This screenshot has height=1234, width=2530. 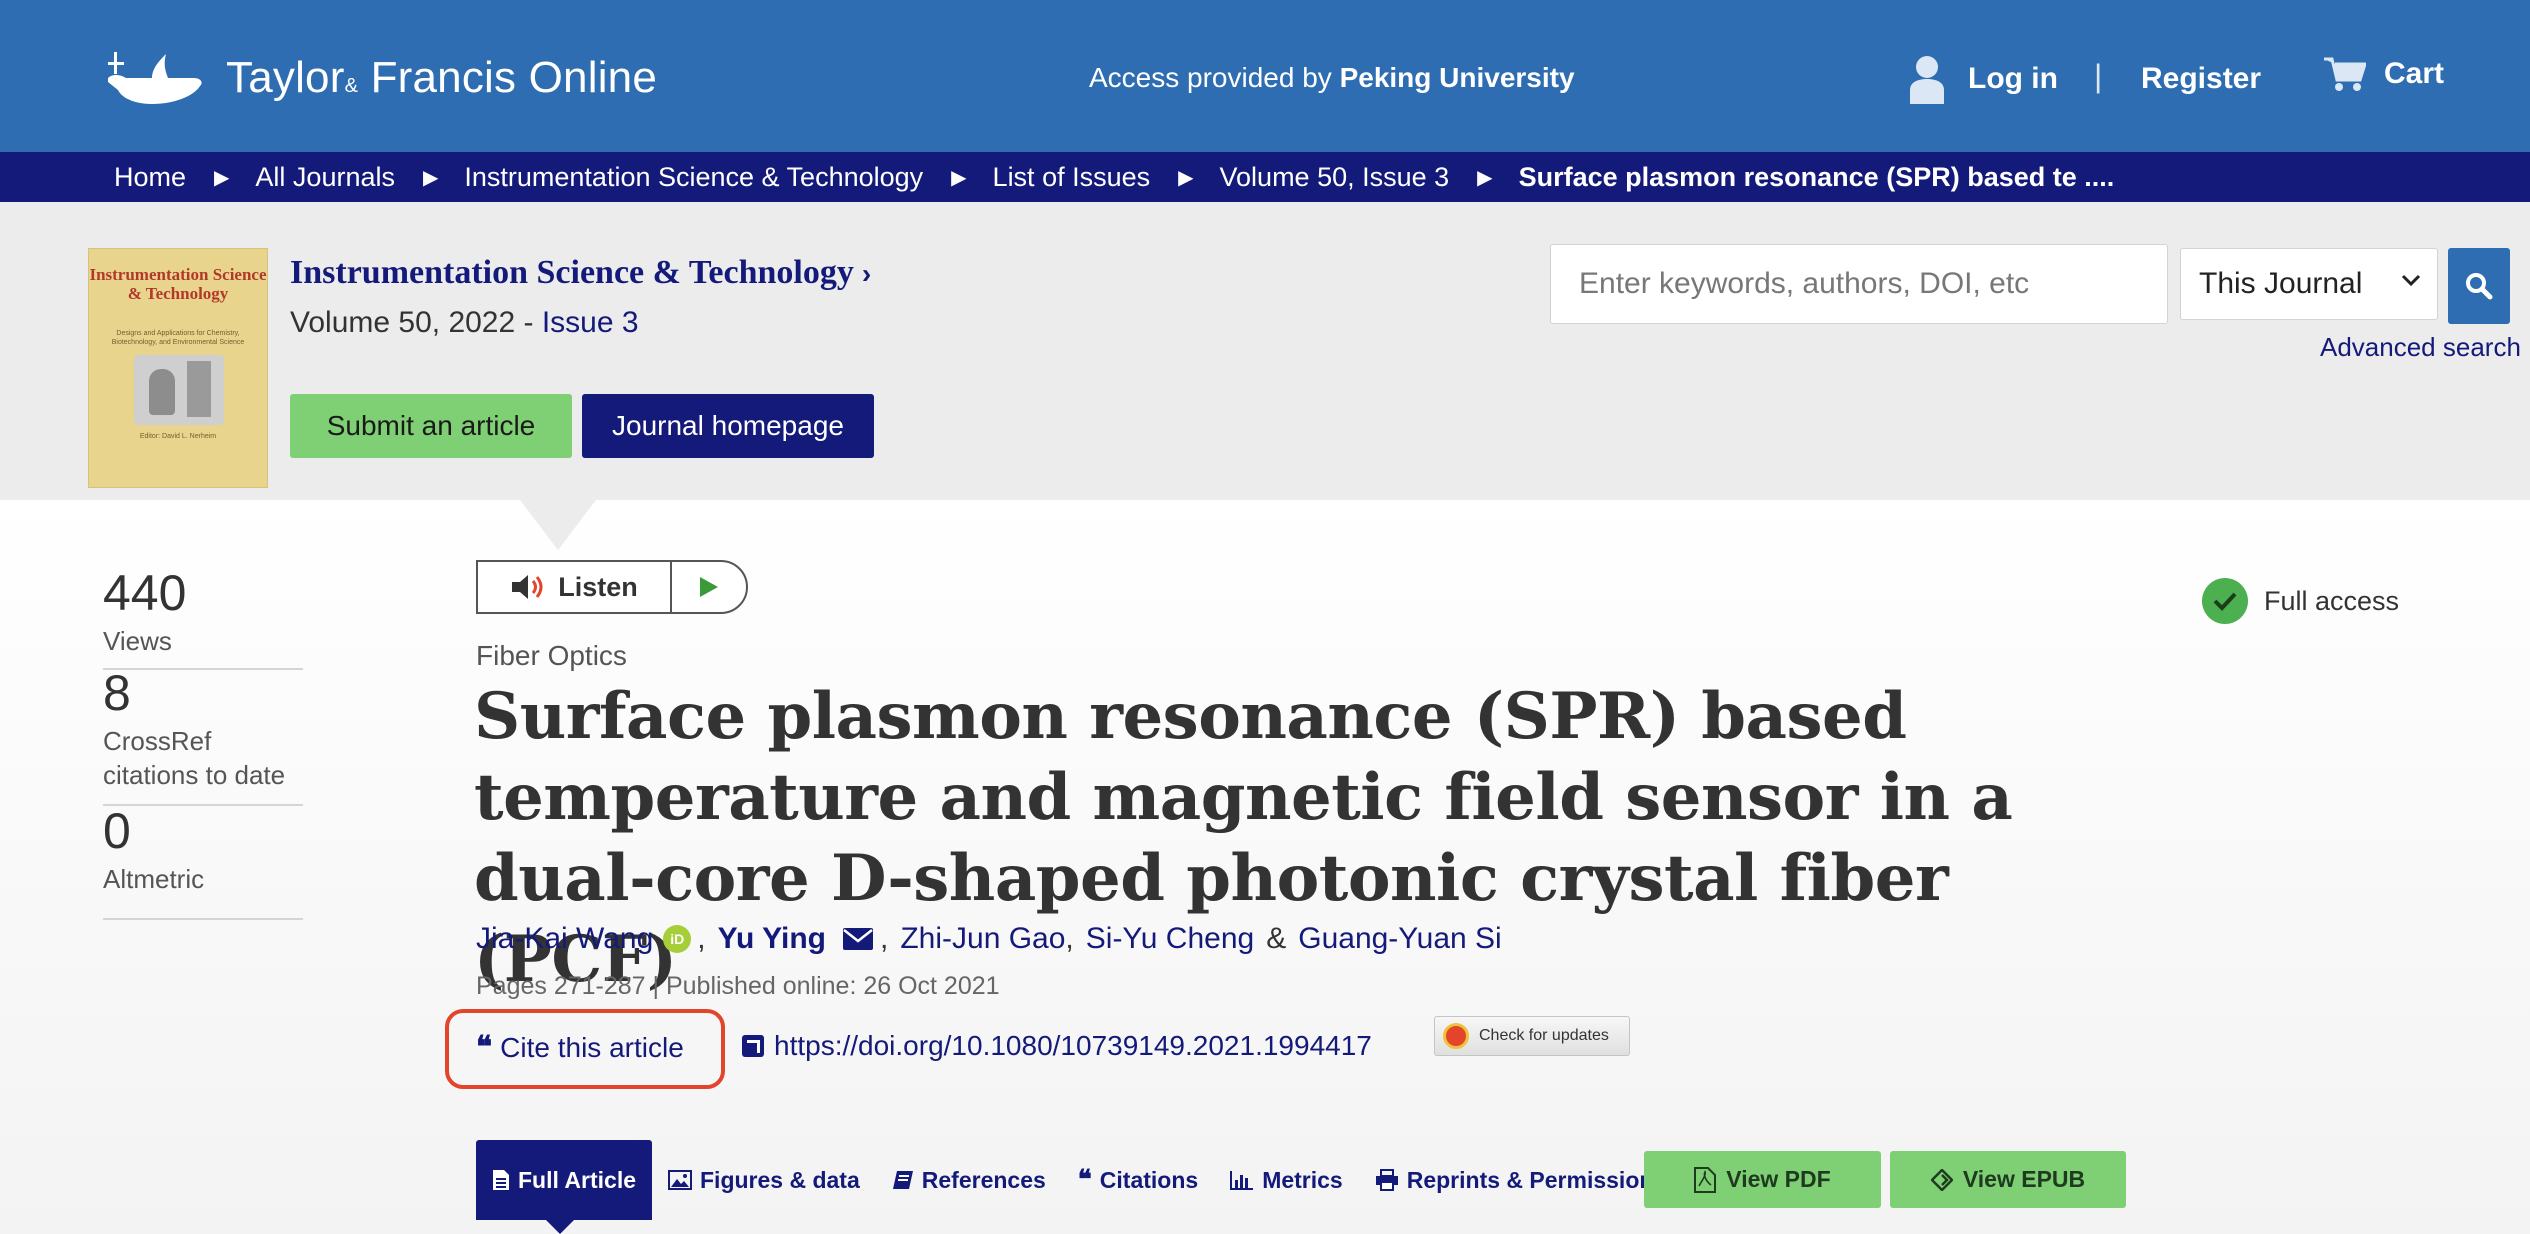 I want to click on logo-wordmark: Taylor& Francis Online, so click(x=442, y=77).